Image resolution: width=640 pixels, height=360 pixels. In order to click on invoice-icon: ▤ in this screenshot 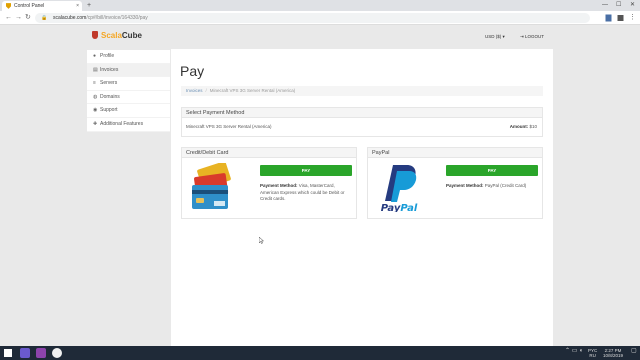, I will do `click(95, 69)`.